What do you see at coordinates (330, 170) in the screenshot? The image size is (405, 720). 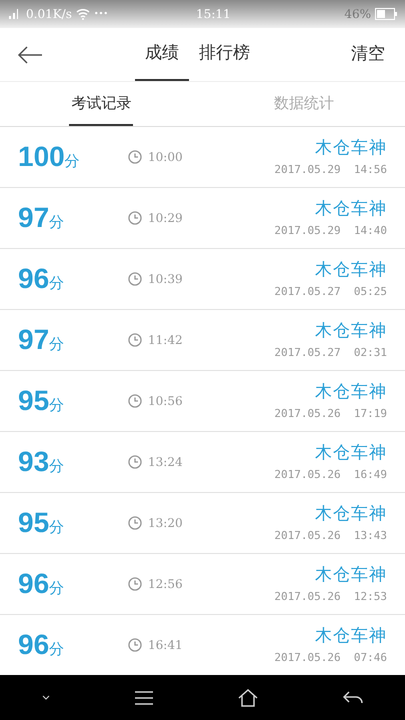 I see `record-date: 2017.05.29 14:56` at bounding box center [330, 170].